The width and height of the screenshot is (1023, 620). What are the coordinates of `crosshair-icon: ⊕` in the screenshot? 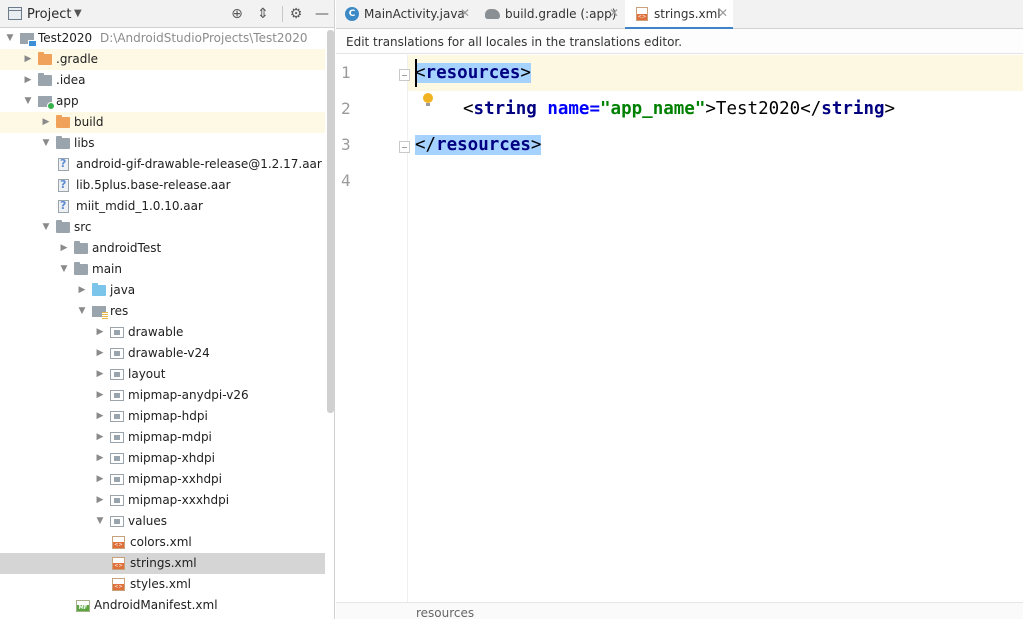 It's located at (237, 14).